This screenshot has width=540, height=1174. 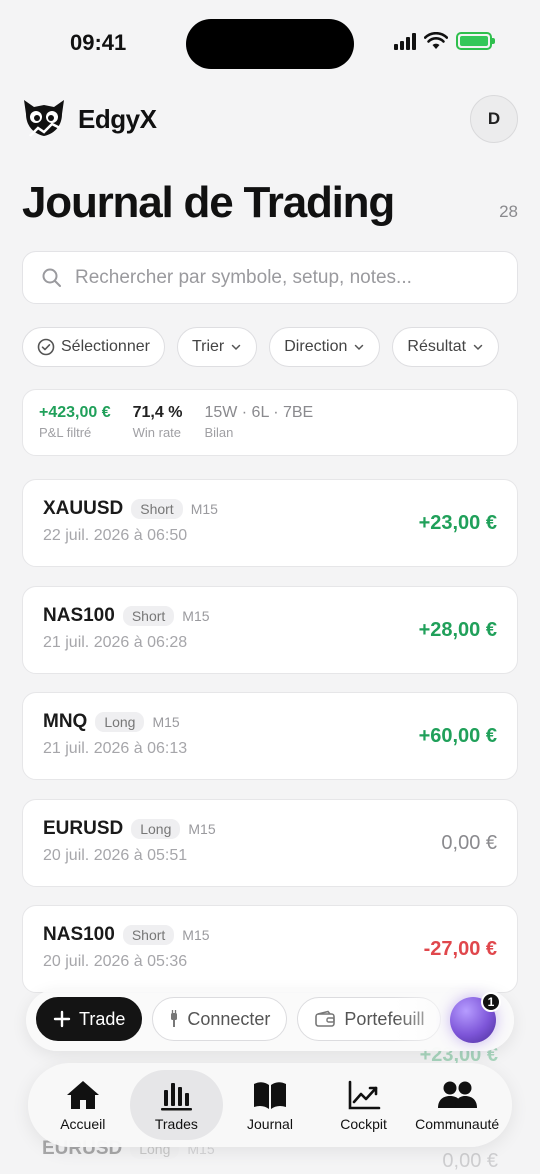 What do you see at coordinates (457, 629) in the screenshot?
I see `trade-pnl: +28,00 €` at bounding box center [457, 629].